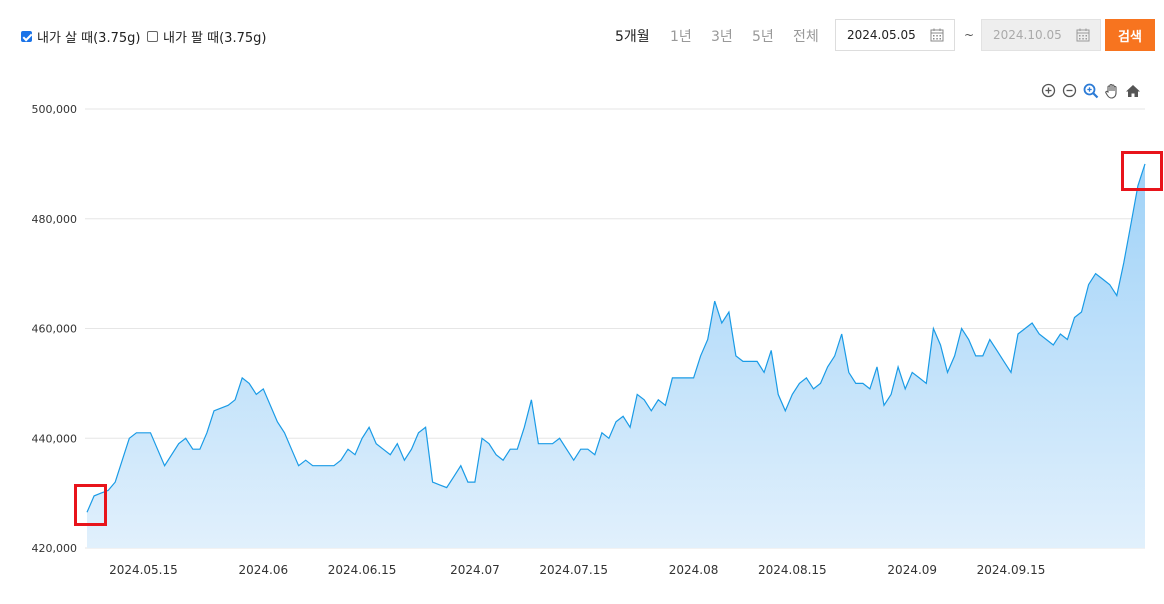 This screenshot has height=604, width=1164. What do you see at coordinates (1142, 171) in the screenshot?
I see `end-point-highlight-box` at bounding box center [1142, 171].